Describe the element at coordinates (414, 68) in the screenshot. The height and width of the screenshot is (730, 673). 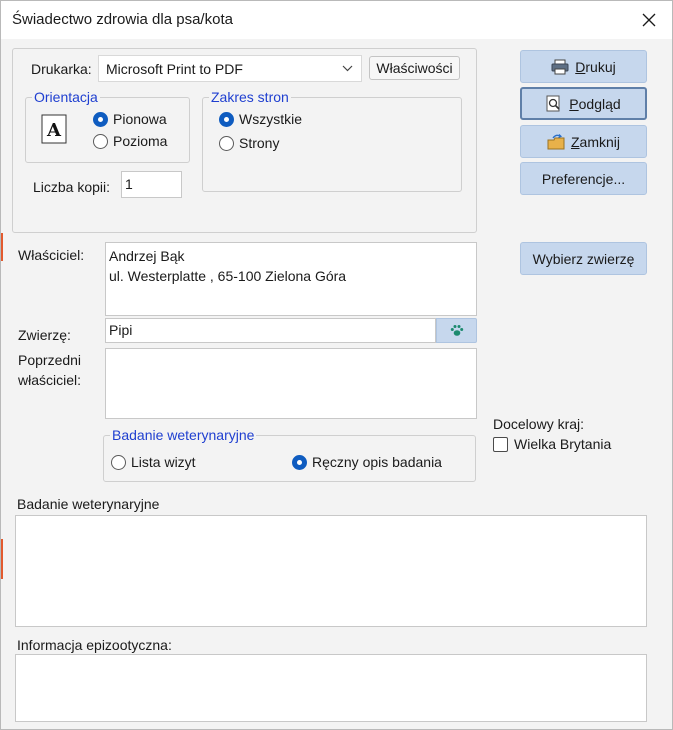
I see `properties-button: Właściwości` at that location.